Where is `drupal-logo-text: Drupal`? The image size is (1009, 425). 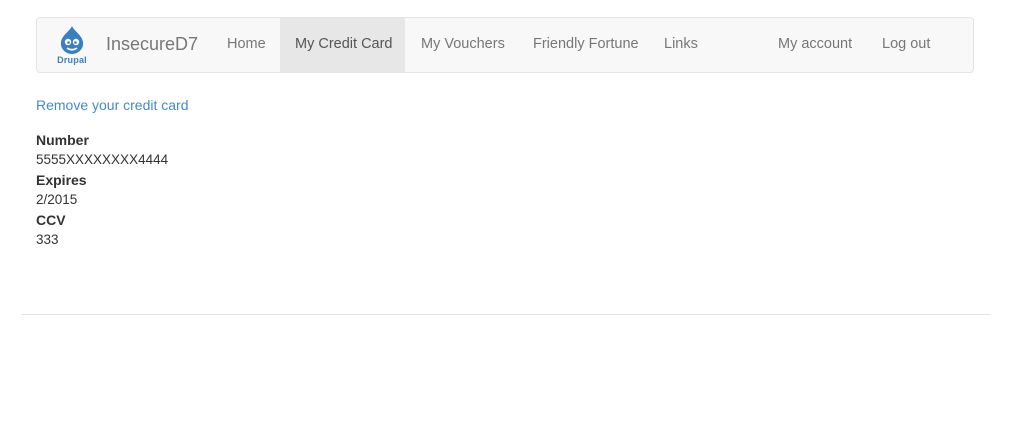
drupal-logo-text: Drupal is located at coordinates (72, 60).